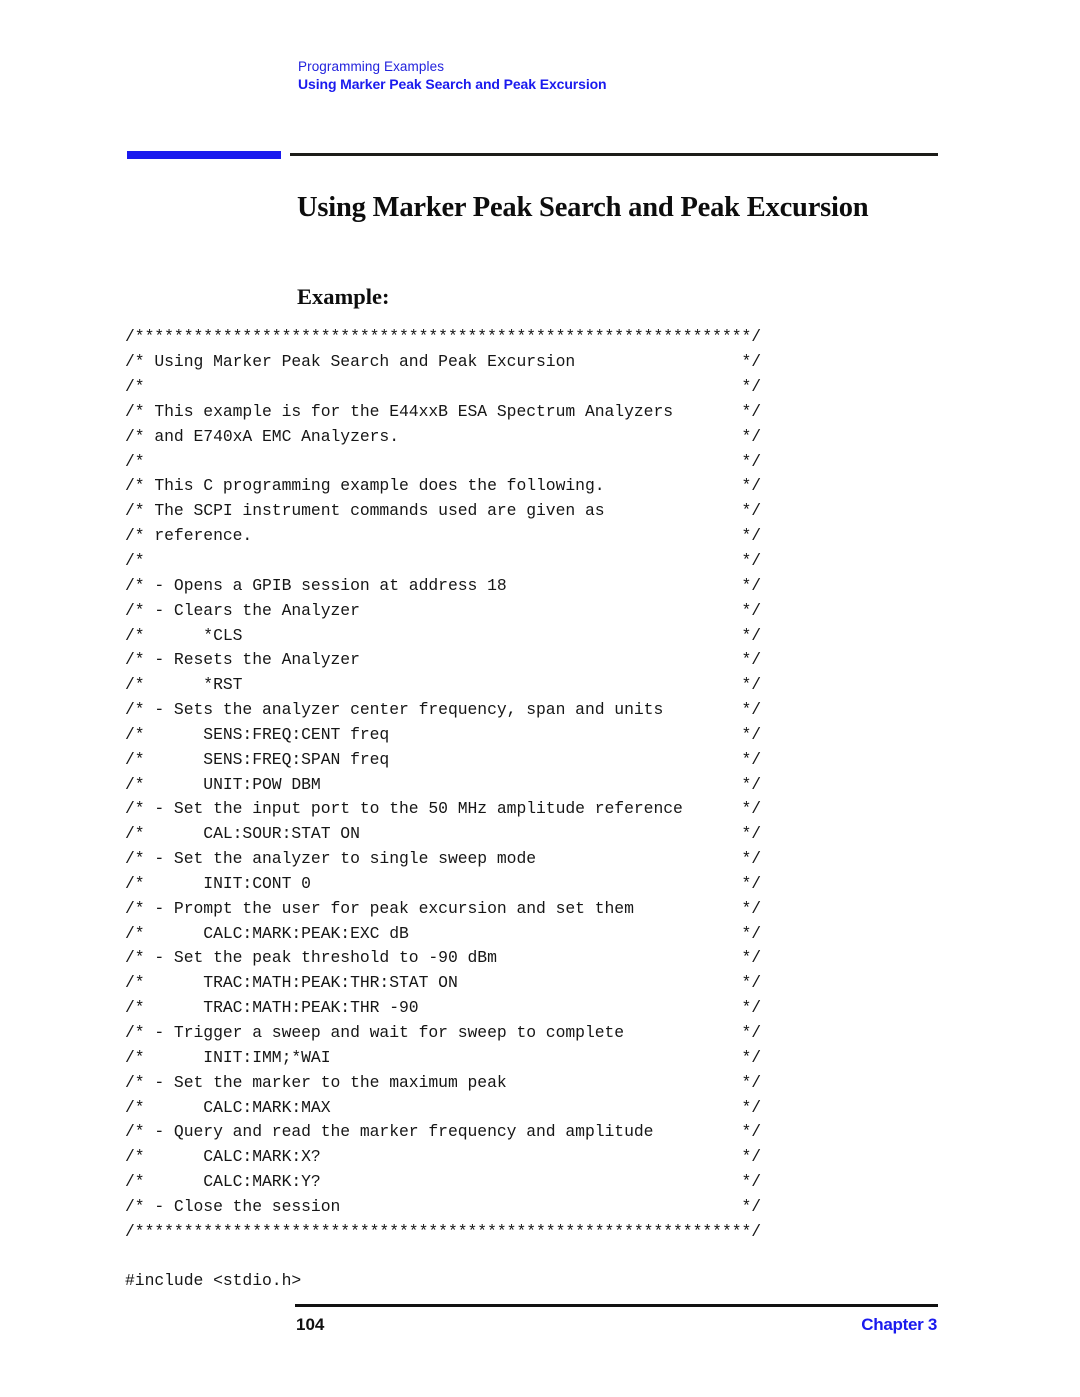 The image size is (1080, 1397). What do you see at coordinates (443, 436) in the screenshot?
I see `code-line: /* and E740xA EMC Analyzers. */` at bounding box center [443, 436].